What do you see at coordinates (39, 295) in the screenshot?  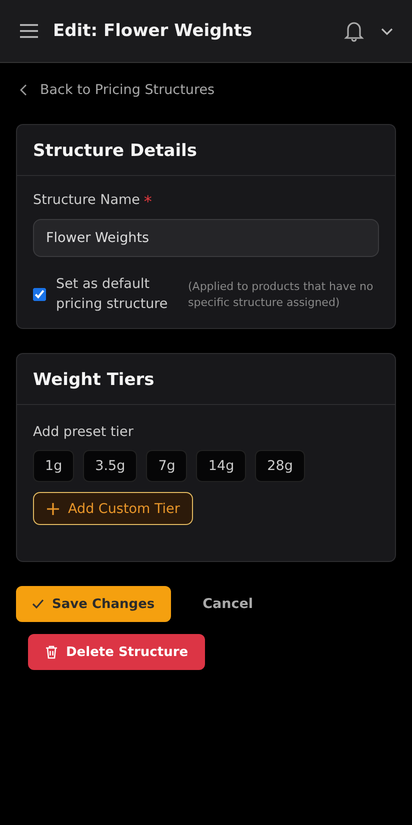 I see `default-checkbox` at bounding box center [39, 295].